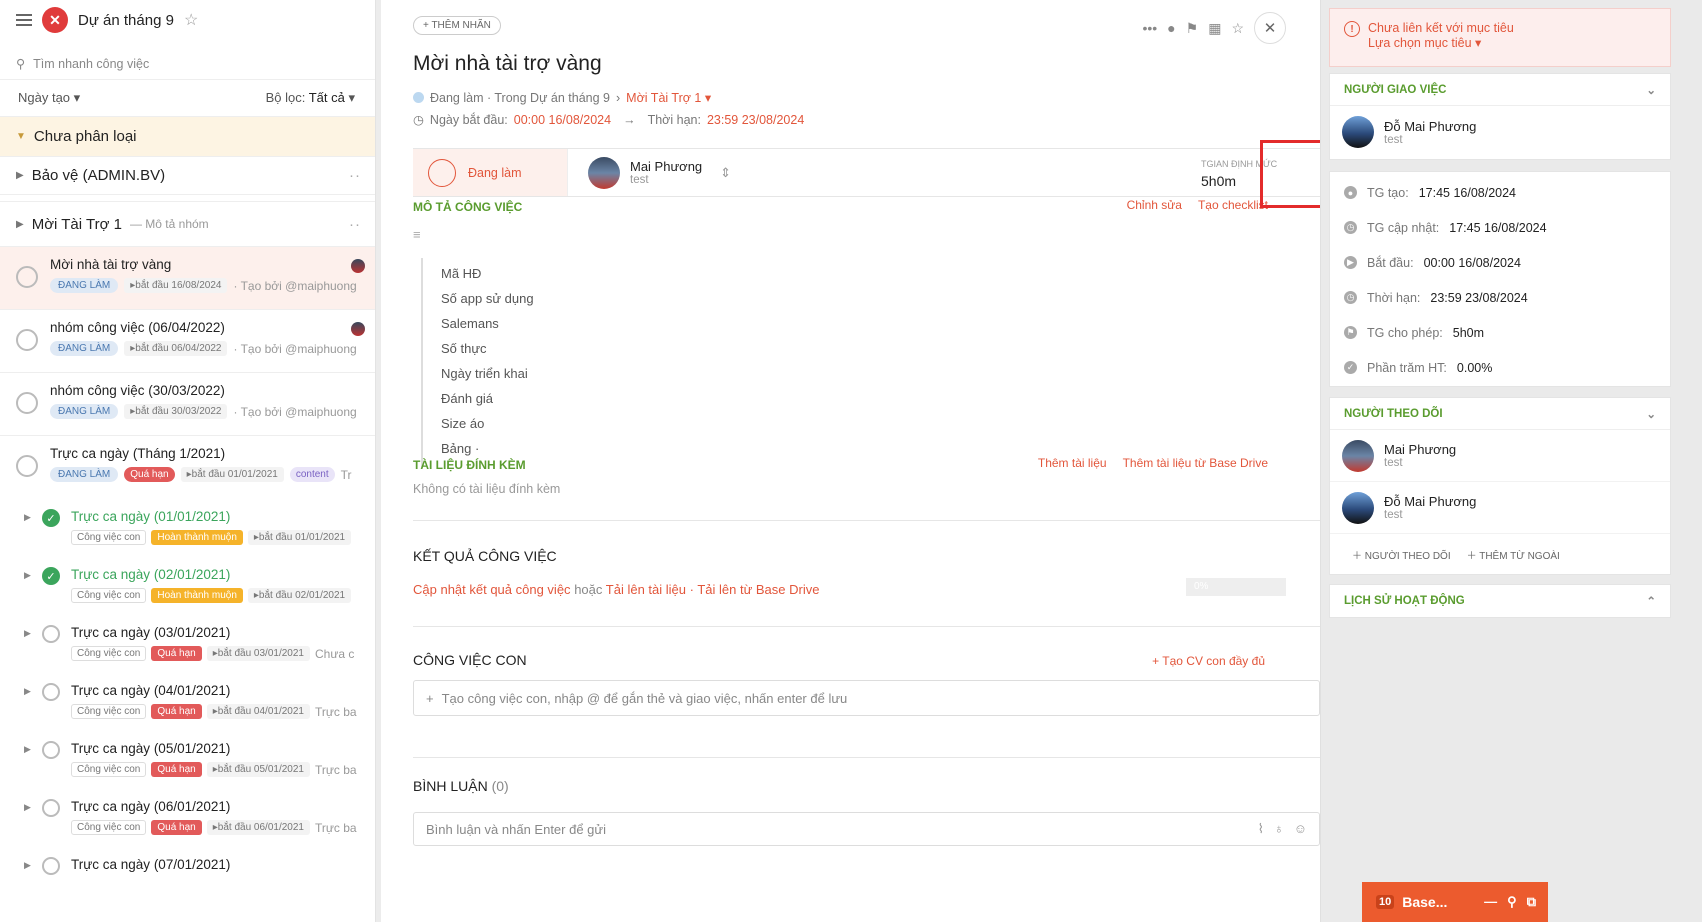 The image size is (1702, 922). I want to click on start-date: ▸bắt đầu 06/04/2022, so click(176, 348).